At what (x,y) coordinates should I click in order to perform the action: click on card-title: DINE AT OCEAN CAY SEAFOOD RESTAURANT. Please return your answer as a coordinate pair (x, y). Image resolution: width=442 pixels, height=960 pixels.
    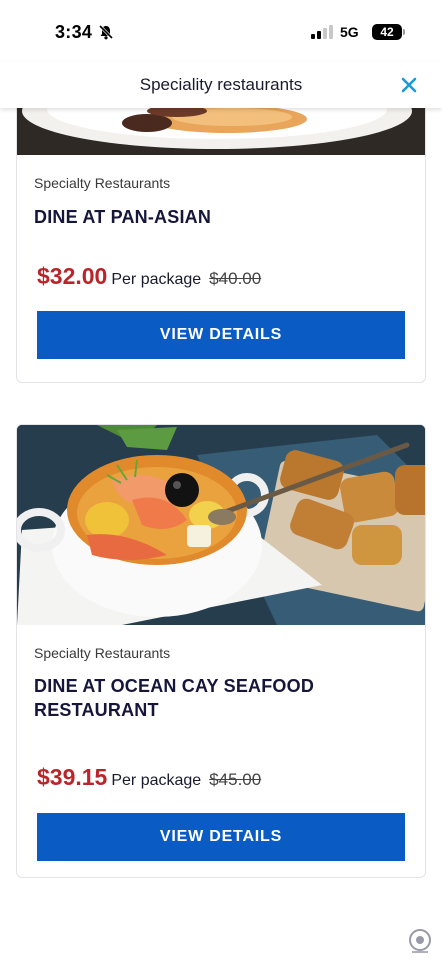
    Looking at the image, I should click on (174, 698).